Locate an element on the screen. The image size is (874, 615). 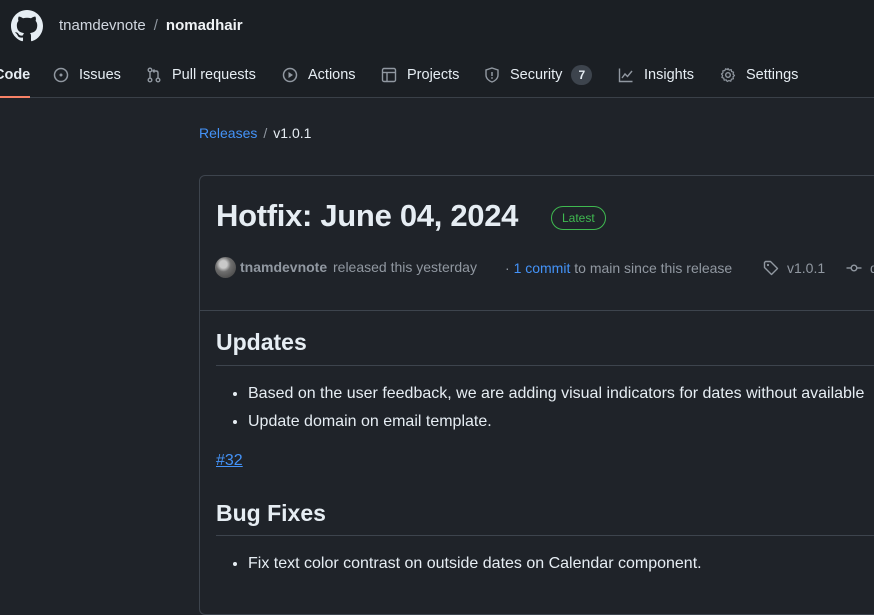
tab-insights-label: Insights is located at coordinates (669, 75).